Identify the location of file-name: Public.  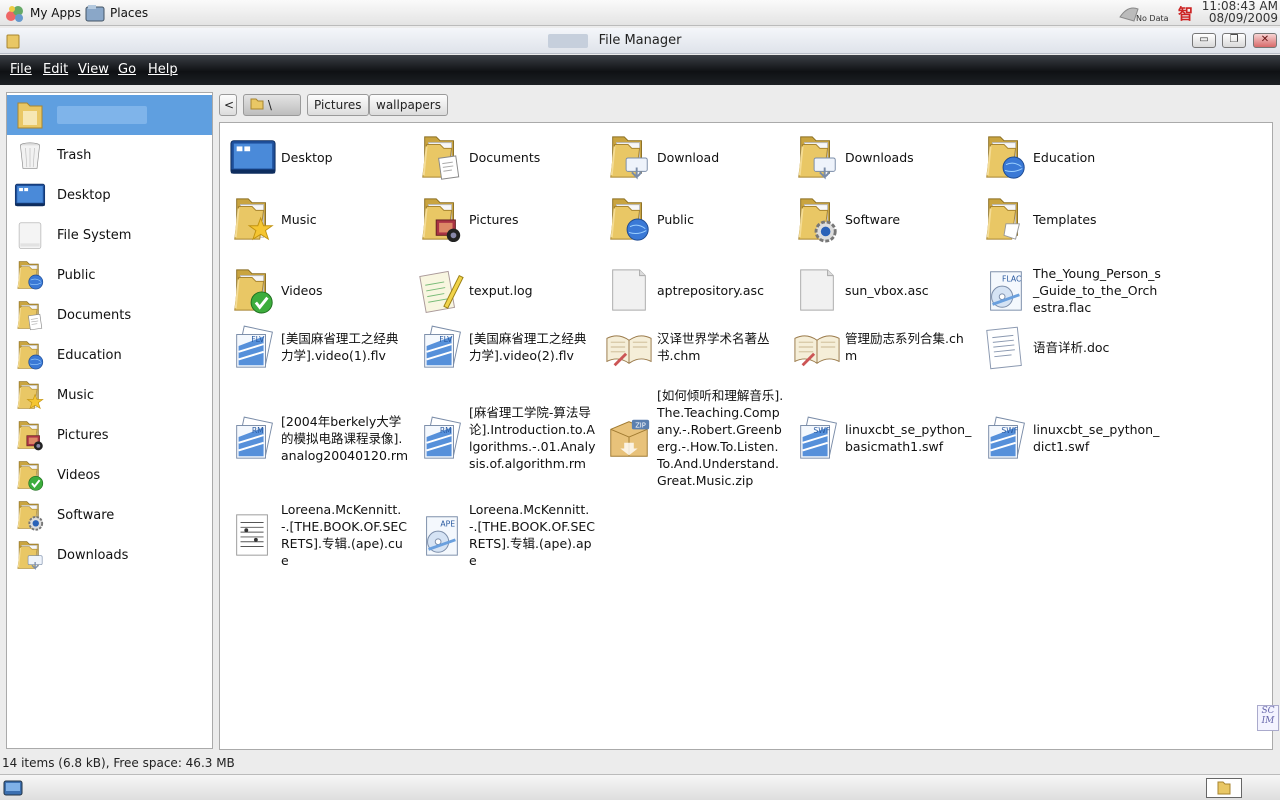
(675, 219).